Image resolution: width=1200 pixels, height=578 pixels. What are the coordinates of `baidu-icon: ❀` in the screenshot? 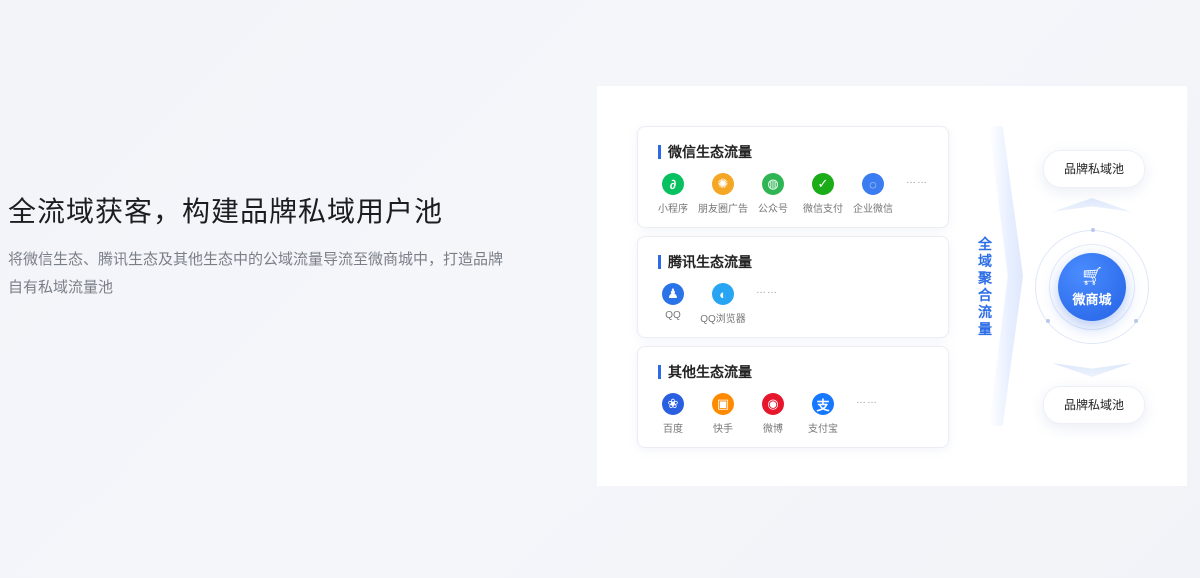 It's located at (673, 404).